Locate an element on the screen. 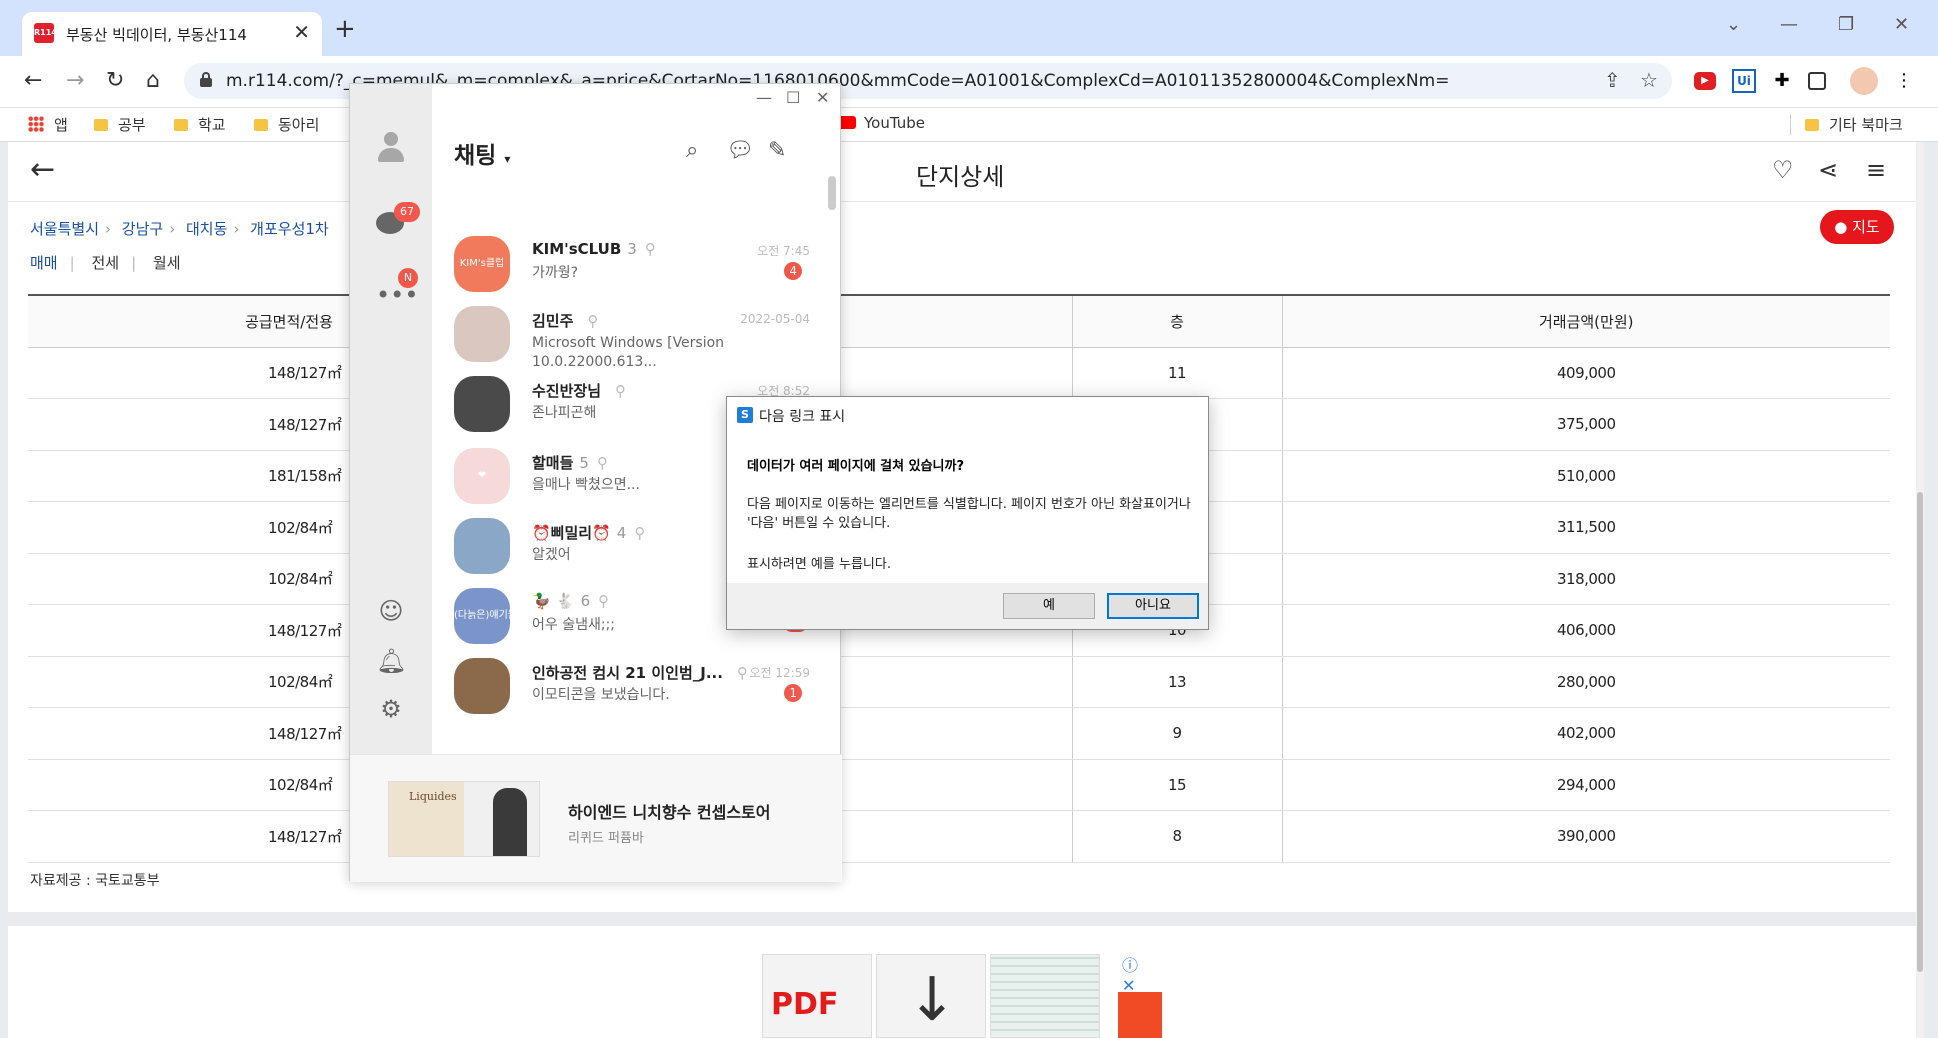  ad-close-icon: ⓘ ✕ is located at coordinates (1130, 973).